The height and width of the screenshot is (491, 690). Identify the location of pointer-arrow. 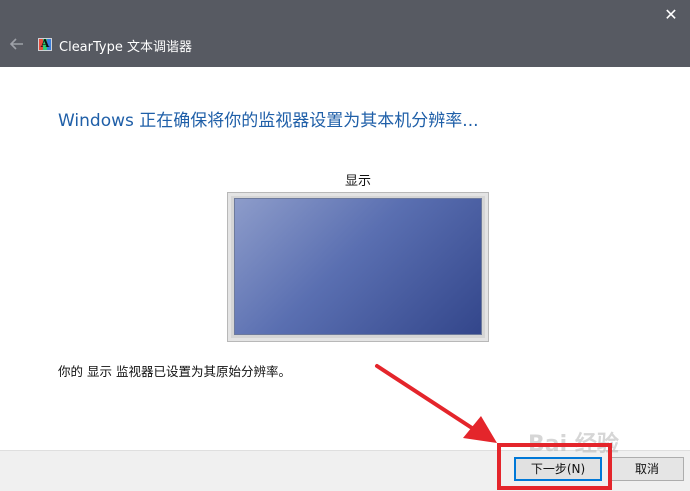
(436, 403).